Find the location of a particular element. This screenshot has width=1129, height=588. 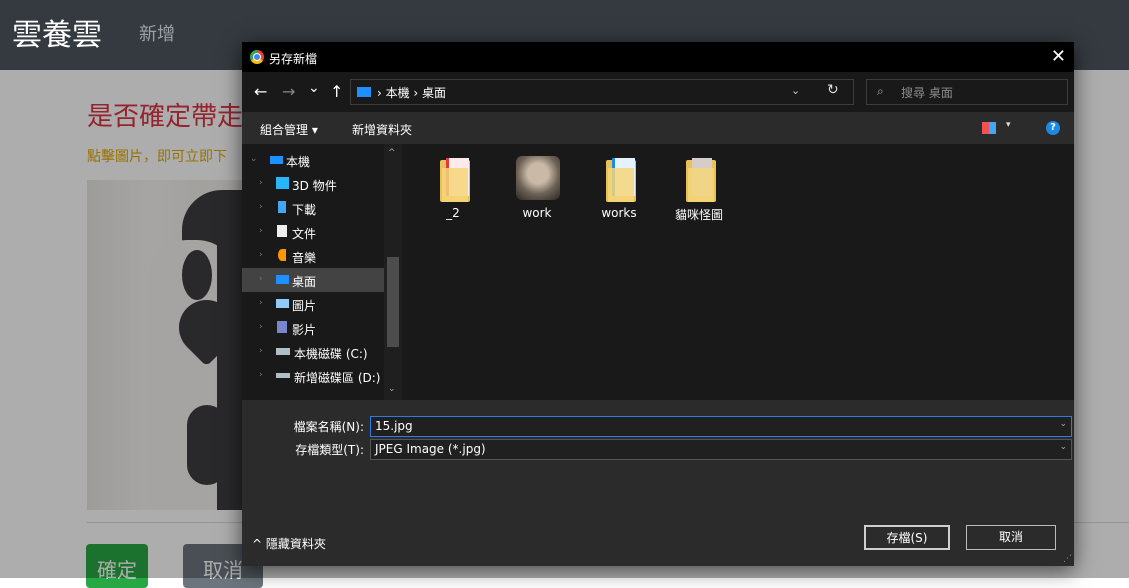

sidebar-item-drive-d: › 新增磁碟區 (D:) is located at coordinates (313, 376).